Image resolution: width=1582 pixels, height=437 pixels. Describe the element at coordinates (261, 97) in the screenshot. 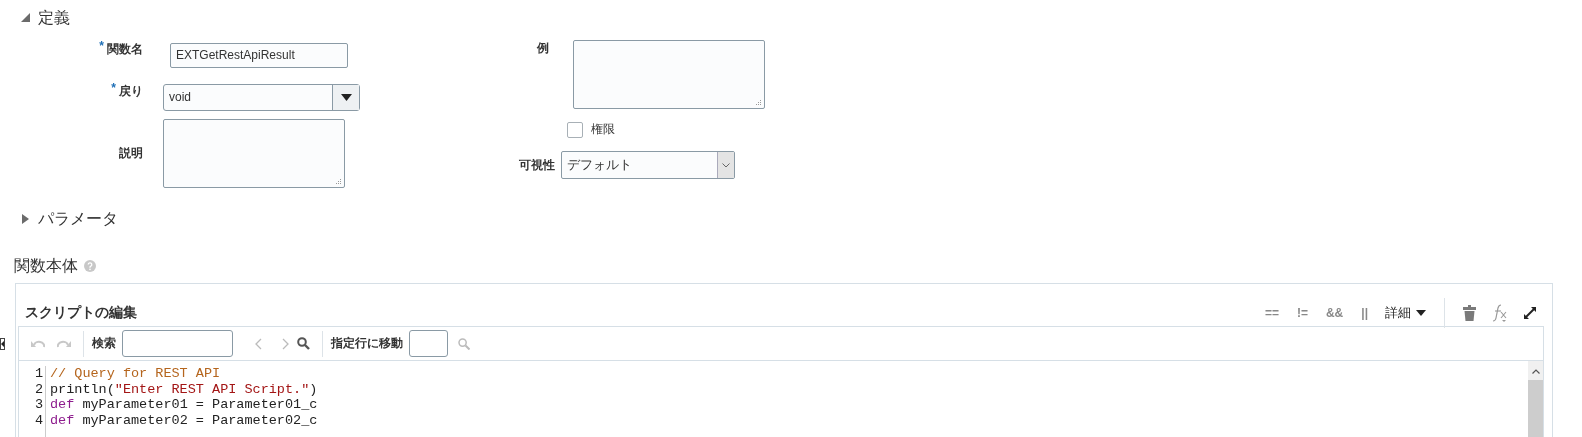

I see `dropdown: void` at that location.